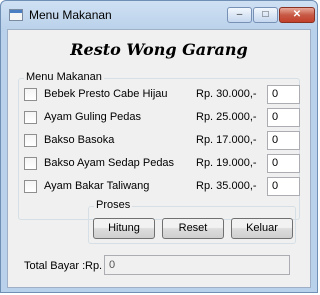 Image resolution: width=320 pixels, height=295 pixels. I want to click on window-app-icon, so click(16, 15).